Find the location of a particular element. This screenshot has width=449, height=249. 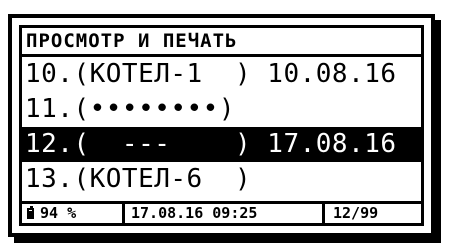

battery-icon is located at coordinates (30, 212).